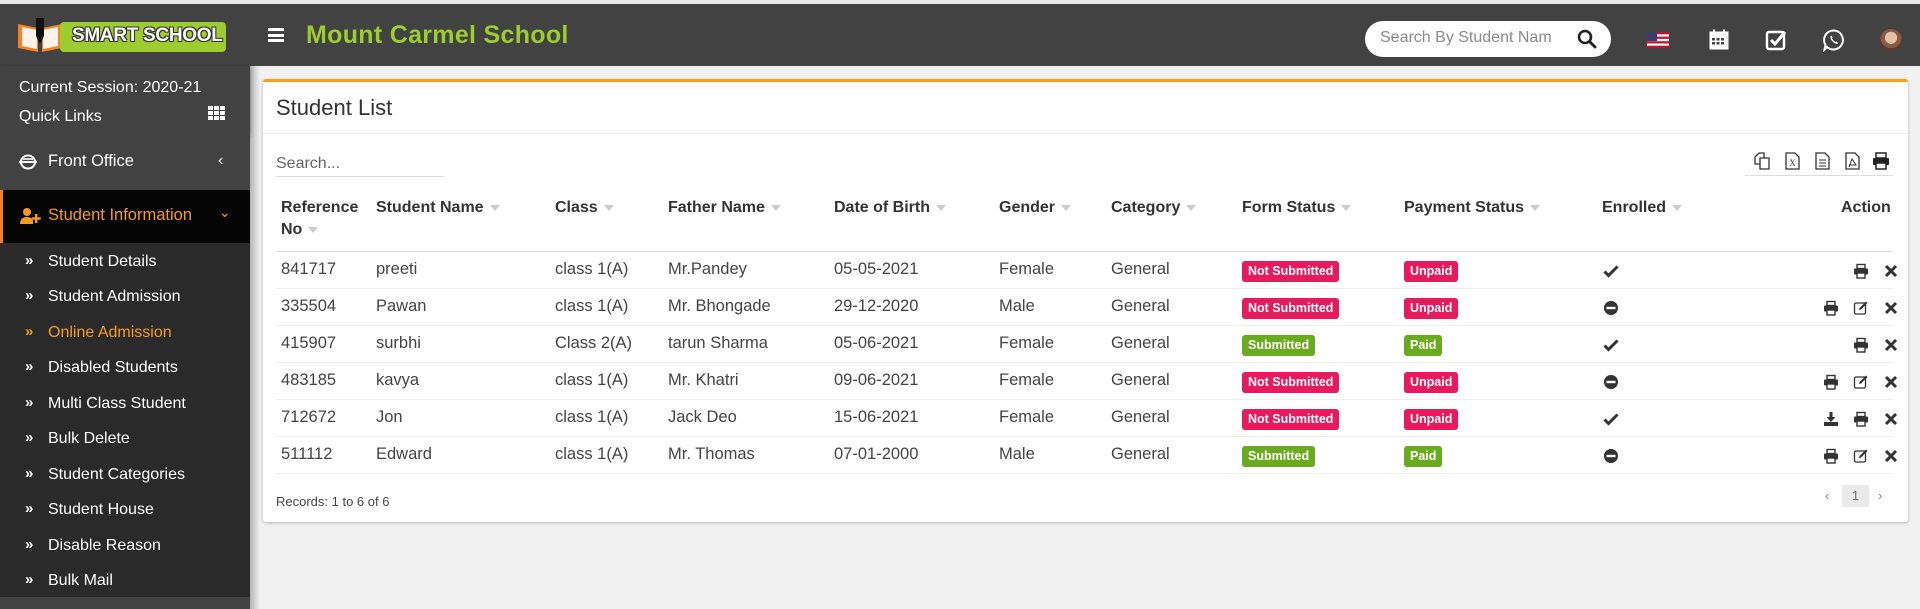 This screenshot has width=1920, height=609. What do you see at coordinates (110, 88) in the screenshot?
I see `current-session: Current Session: 2020-21` at bounding box center [110, 88].